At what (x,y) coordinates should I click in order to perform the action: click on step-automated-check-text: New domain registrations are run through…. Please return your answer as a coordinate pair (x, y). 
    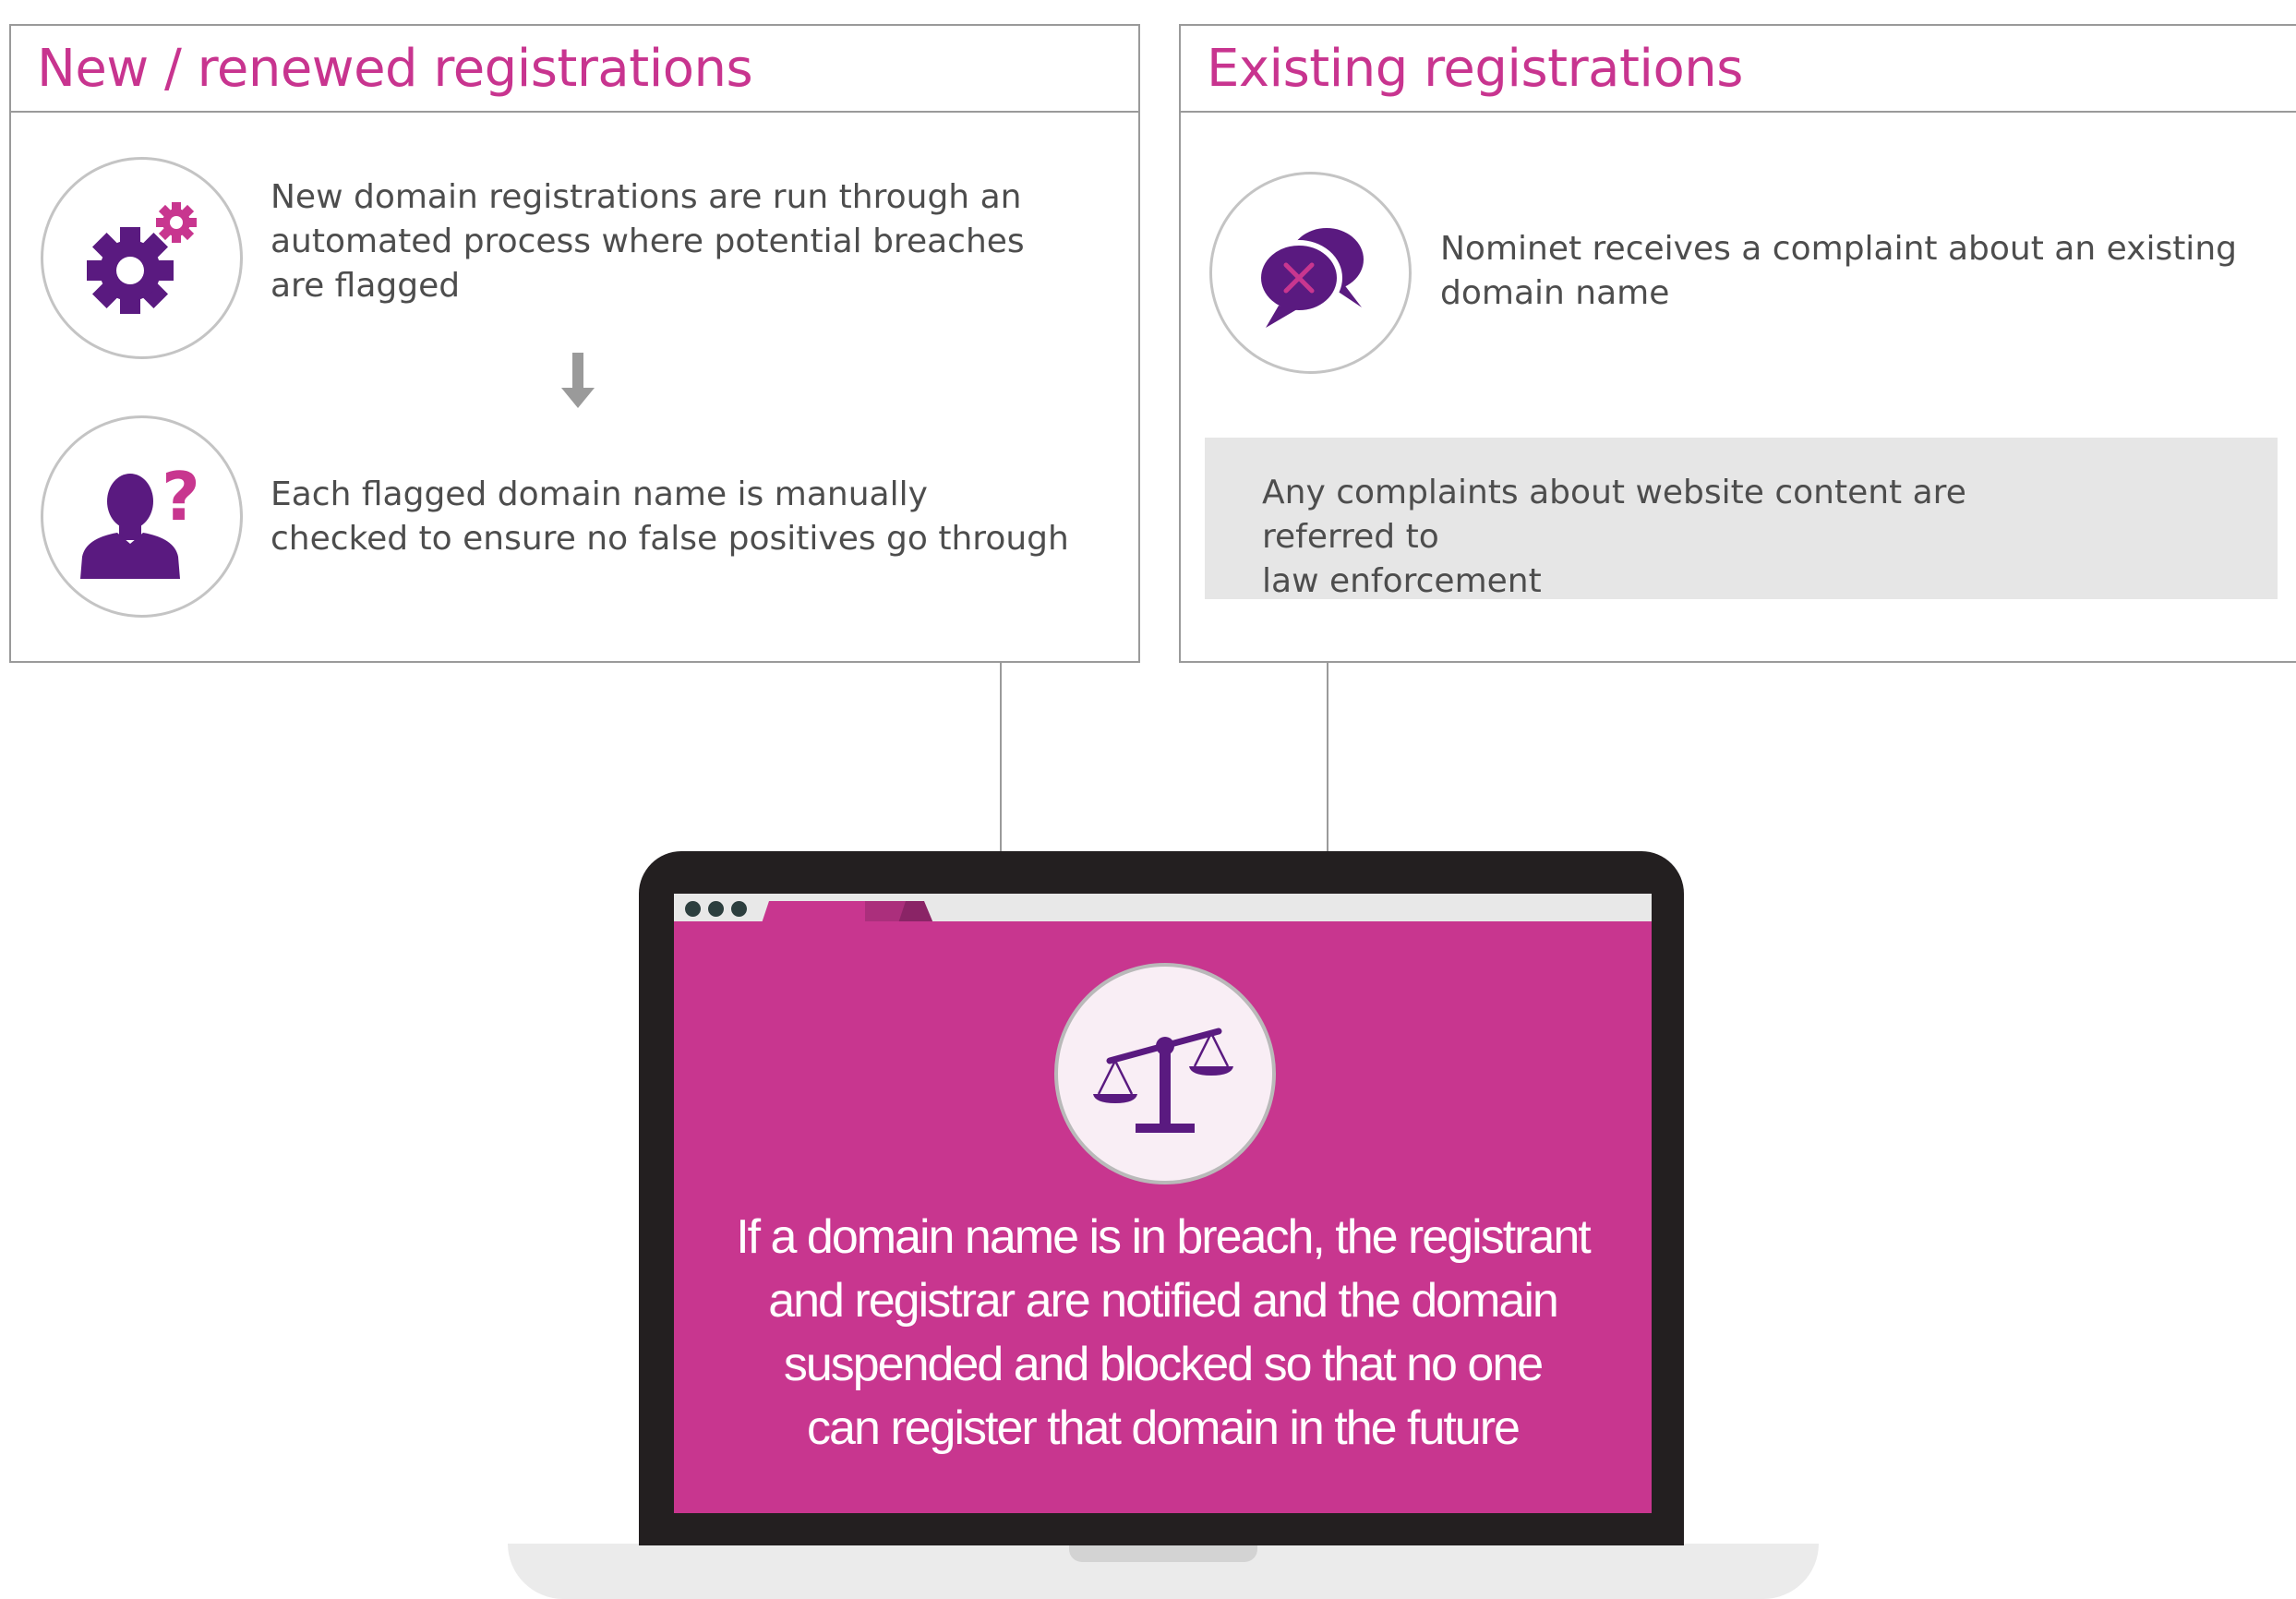
    Looking at the image, I should click on (685, 242).